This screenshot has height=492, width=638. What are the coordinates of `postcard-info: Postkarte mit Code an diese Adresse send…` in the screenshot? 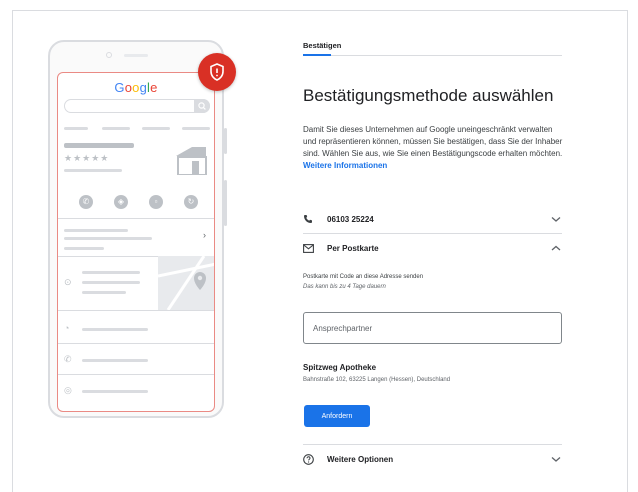 It's located at (363, 282).